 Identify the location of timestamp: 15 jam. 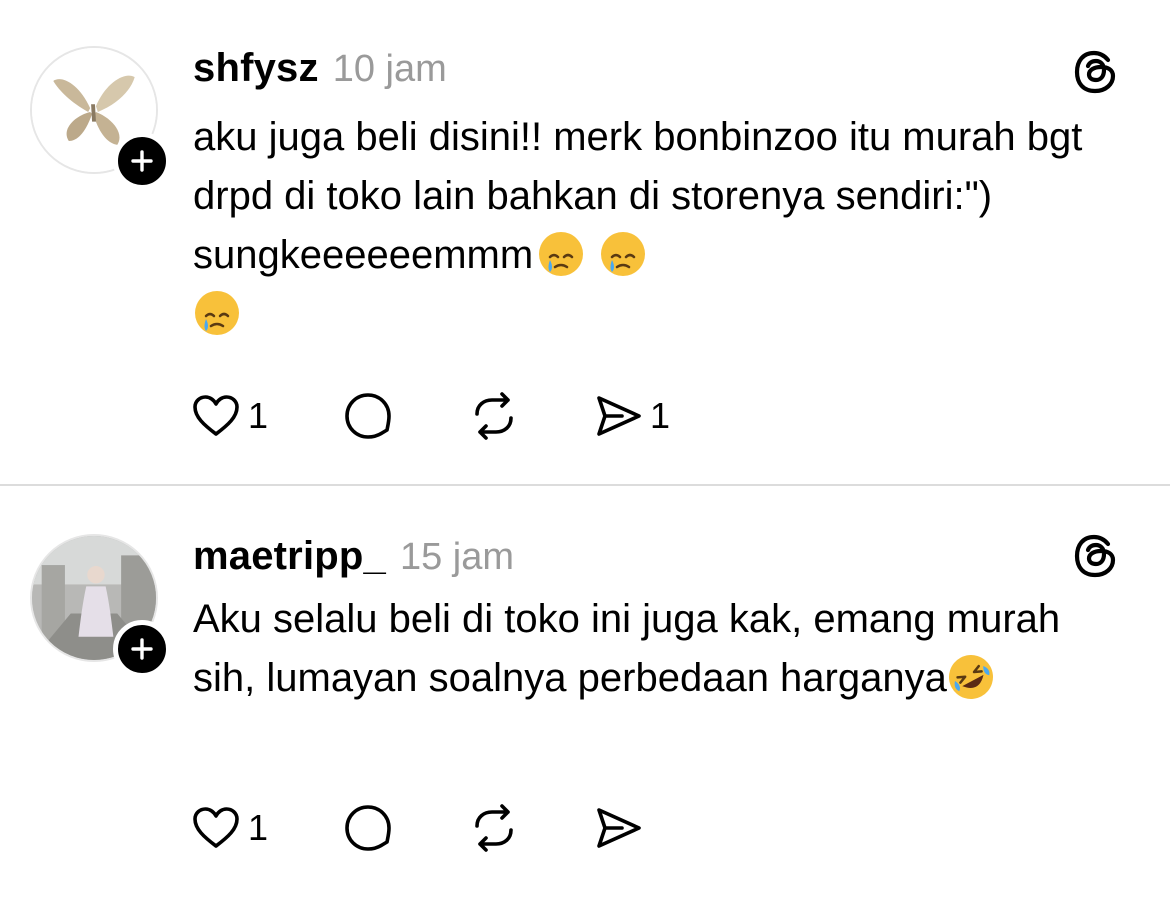
(457, 557).